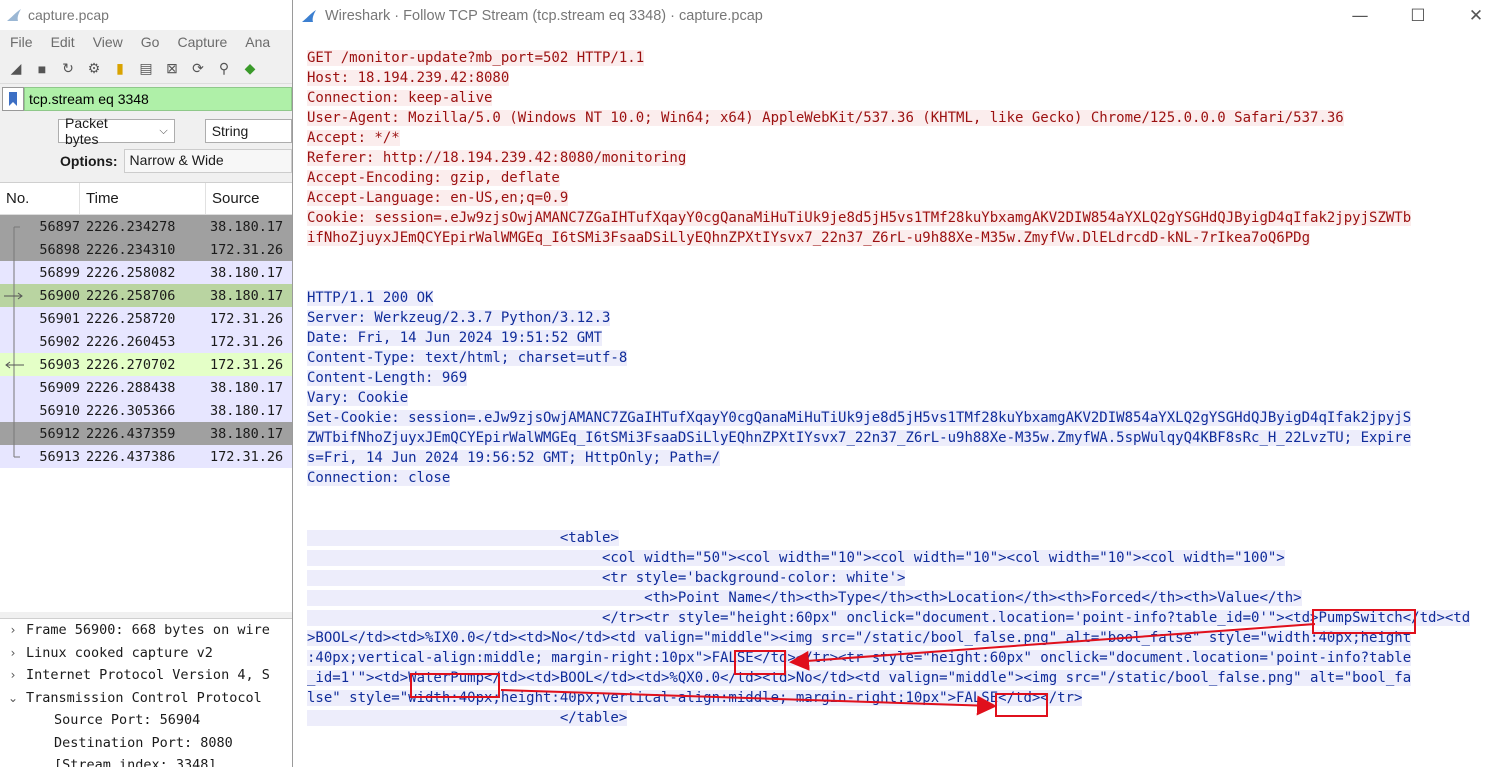 This screenshot has width=1505, height=767. I want to click on packet-row: 56910 2226.305366 38.180.17, so click(146, 410).